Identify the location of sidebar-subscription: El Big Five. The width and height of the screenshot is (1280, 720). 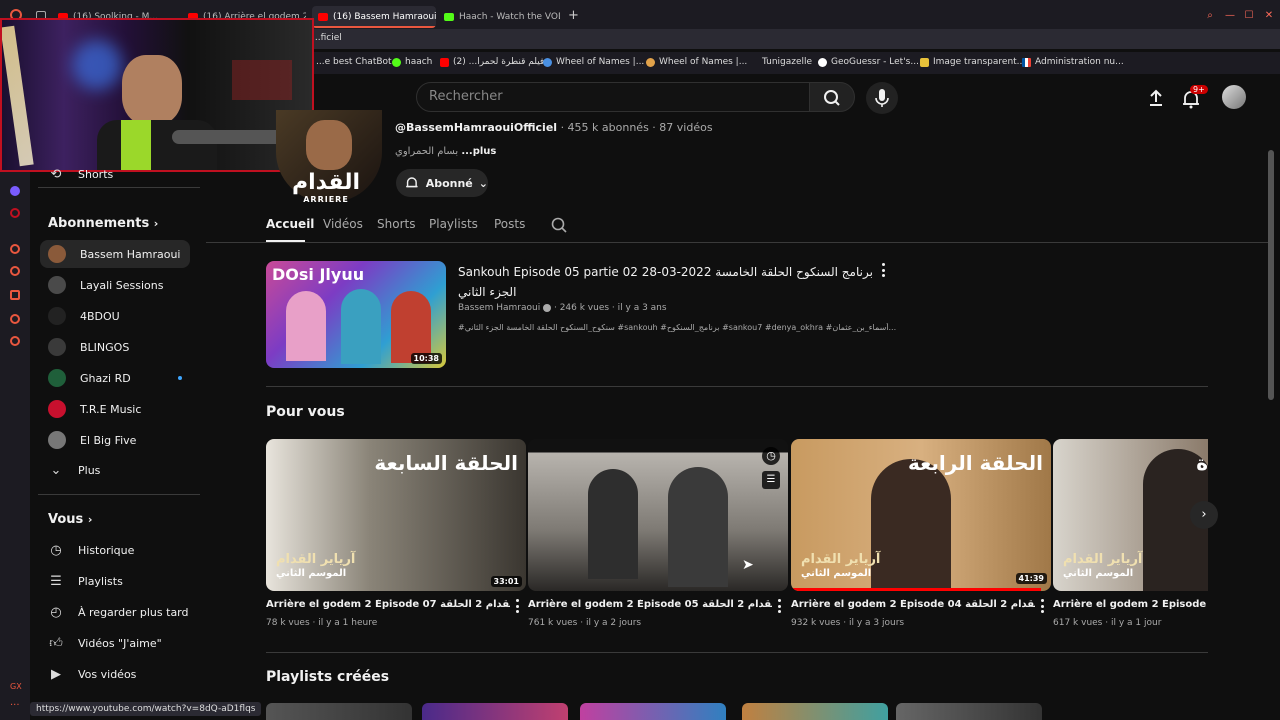
(115, 440).